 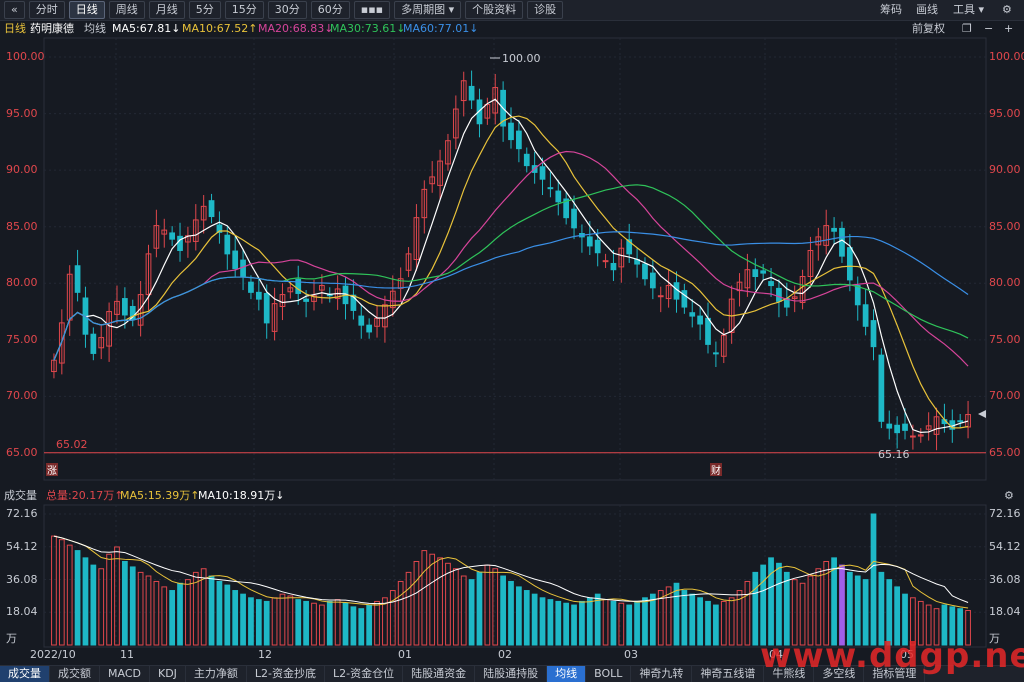 I want to click on volume-axis-label-l: 万, so click(x=11, y=638).